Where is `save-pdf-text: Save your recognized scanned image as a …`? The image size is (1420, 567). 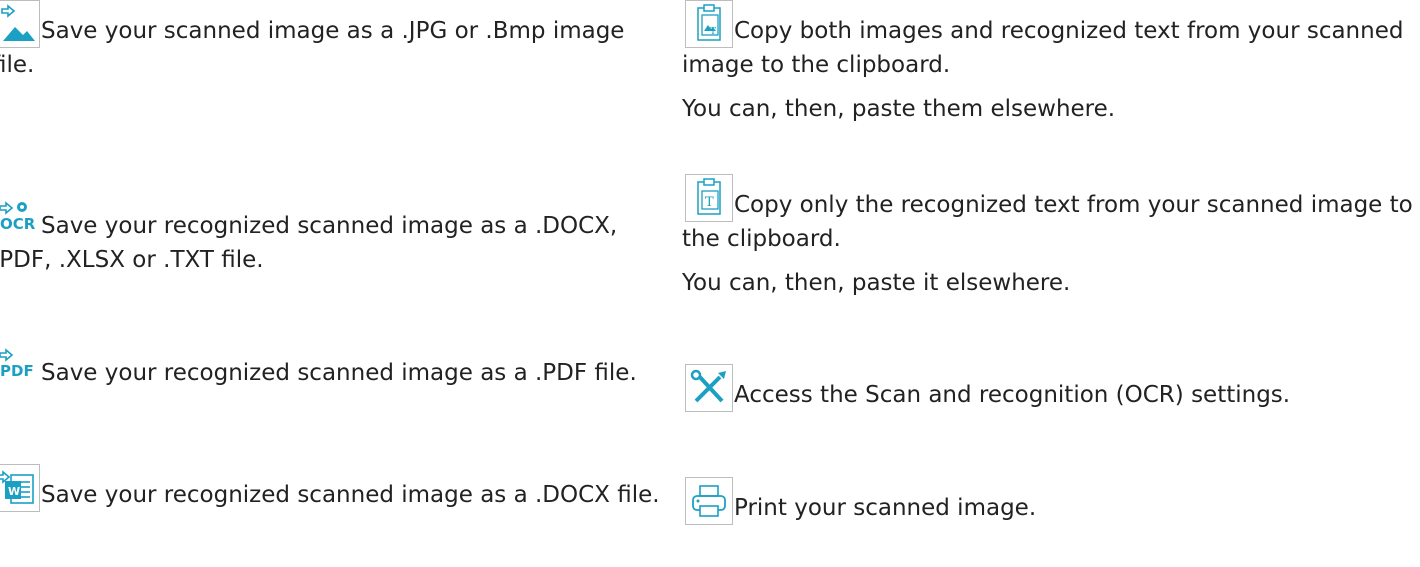
save-pdf-text: Save your recognized scanned image as a … is located at coordinates (339, 373).